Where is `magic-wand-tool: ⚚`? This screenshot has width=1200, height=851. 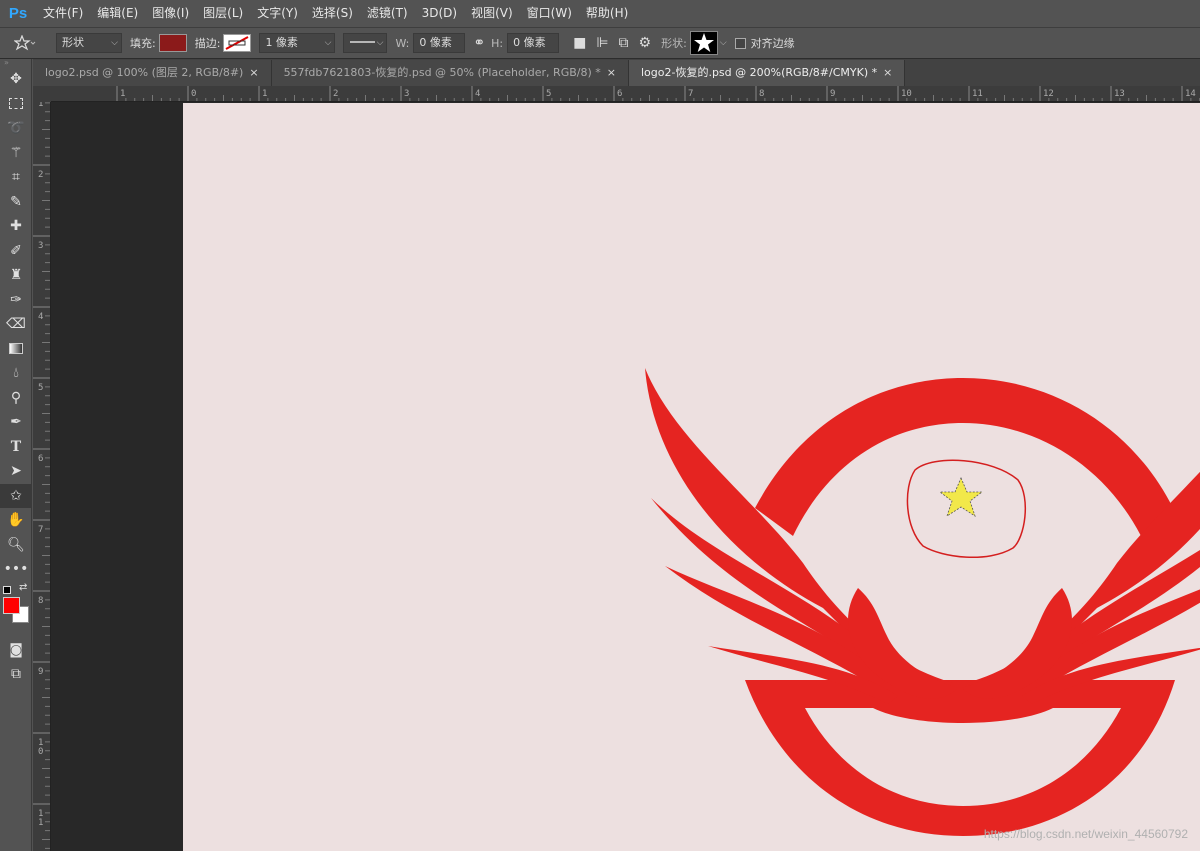
magic-wand-tool: ⚚ is located at coordinates (16, 153).